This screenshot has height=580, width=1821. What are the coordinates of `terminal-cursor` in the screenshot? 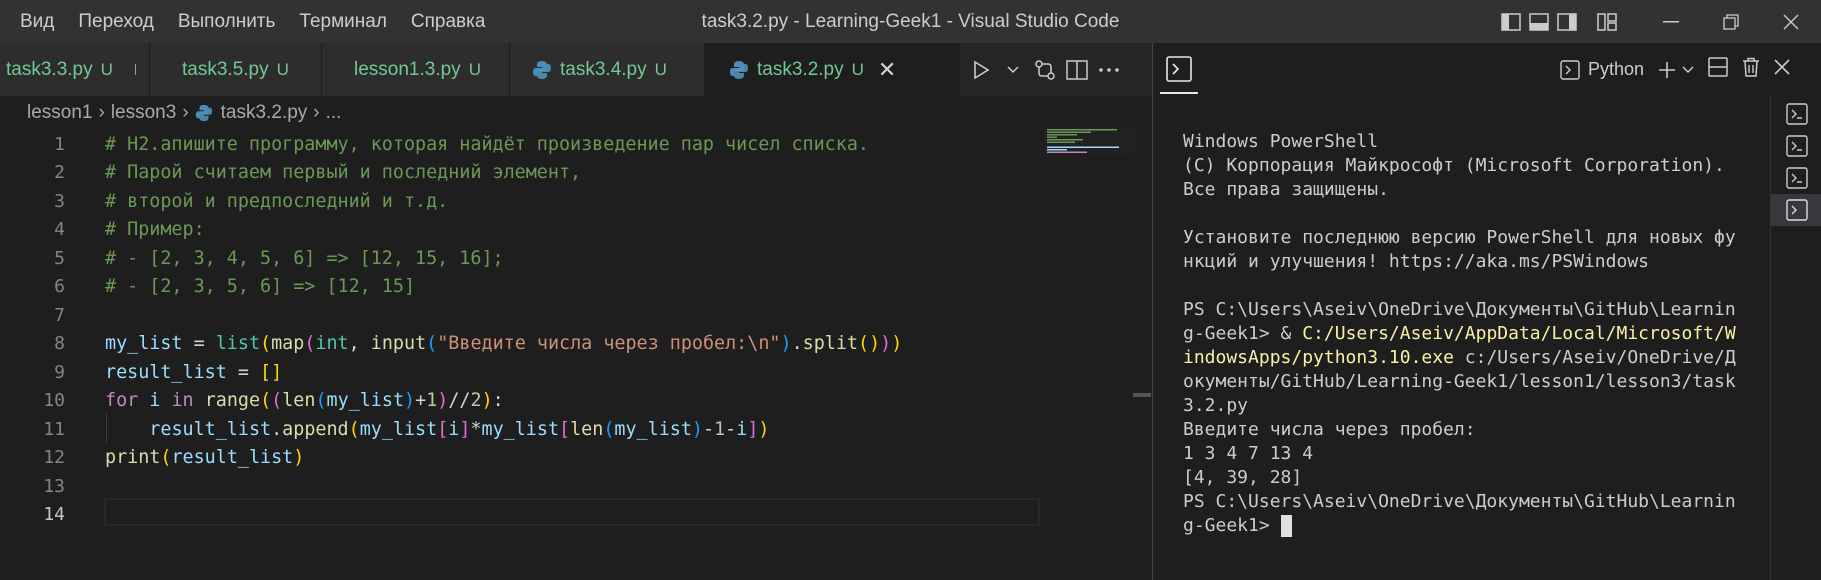 It's located at (1286, 526).